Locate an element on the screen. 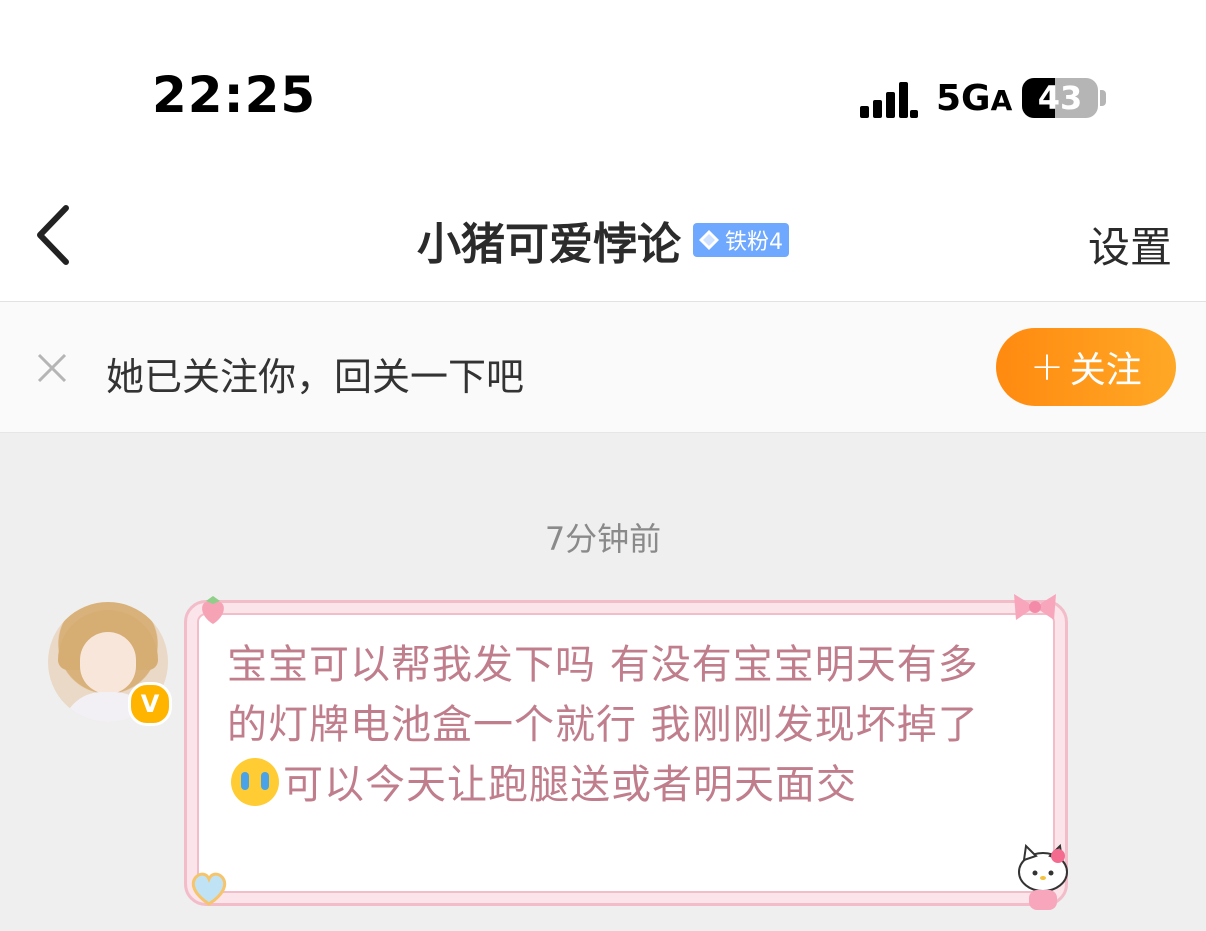 The image size is (1206, 931). message-text-part1: 宝宝可以帮我发下吗 有没有宝宝明天有多的灯牌电池盒一个就行 我刚刚发现坏掉了 is located at coordinates (603, 695).